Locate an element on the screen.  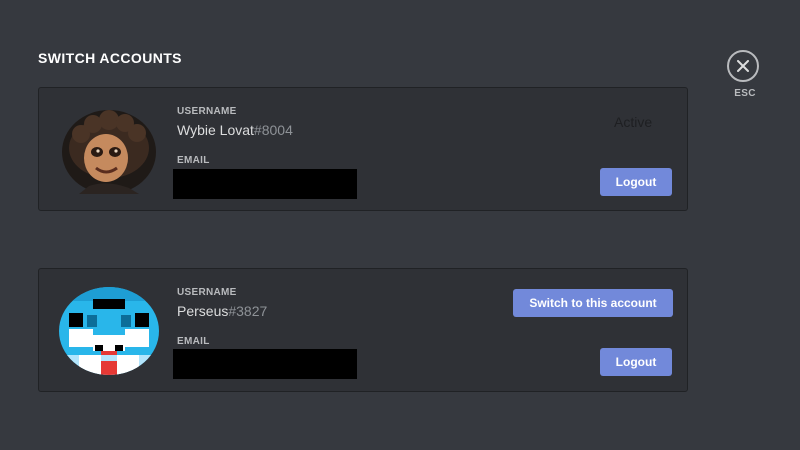
close-button is located at coordinates (743, 66).